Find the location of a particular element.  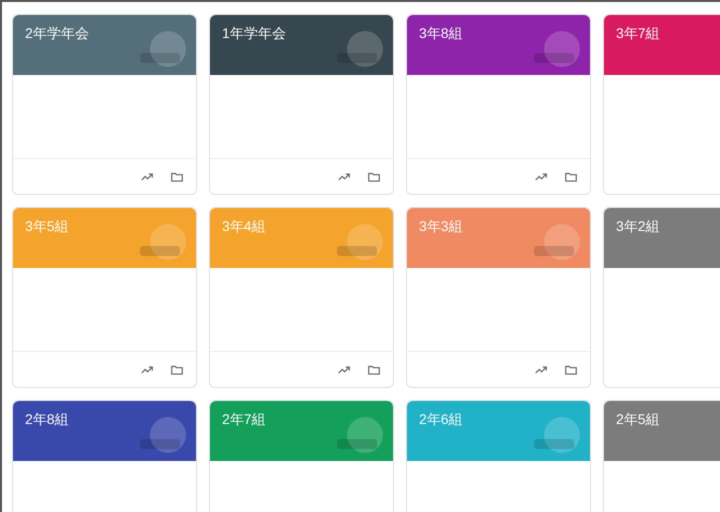

class-title: 2年5組 is located at coordinates (638, 419).